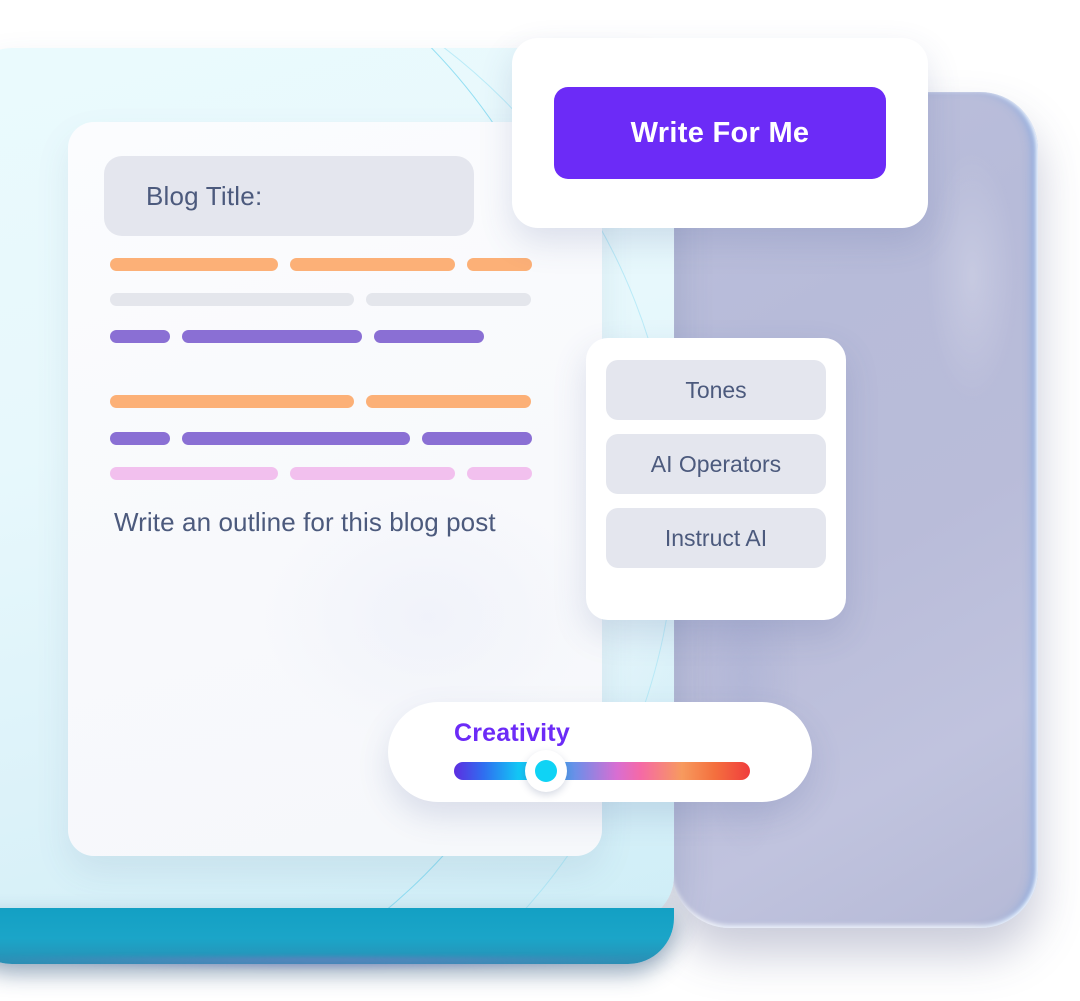 The height and width of the screenshot is (1001, 1080). I want to click on write-for-me-button: Write For Me, so click(720, 133).